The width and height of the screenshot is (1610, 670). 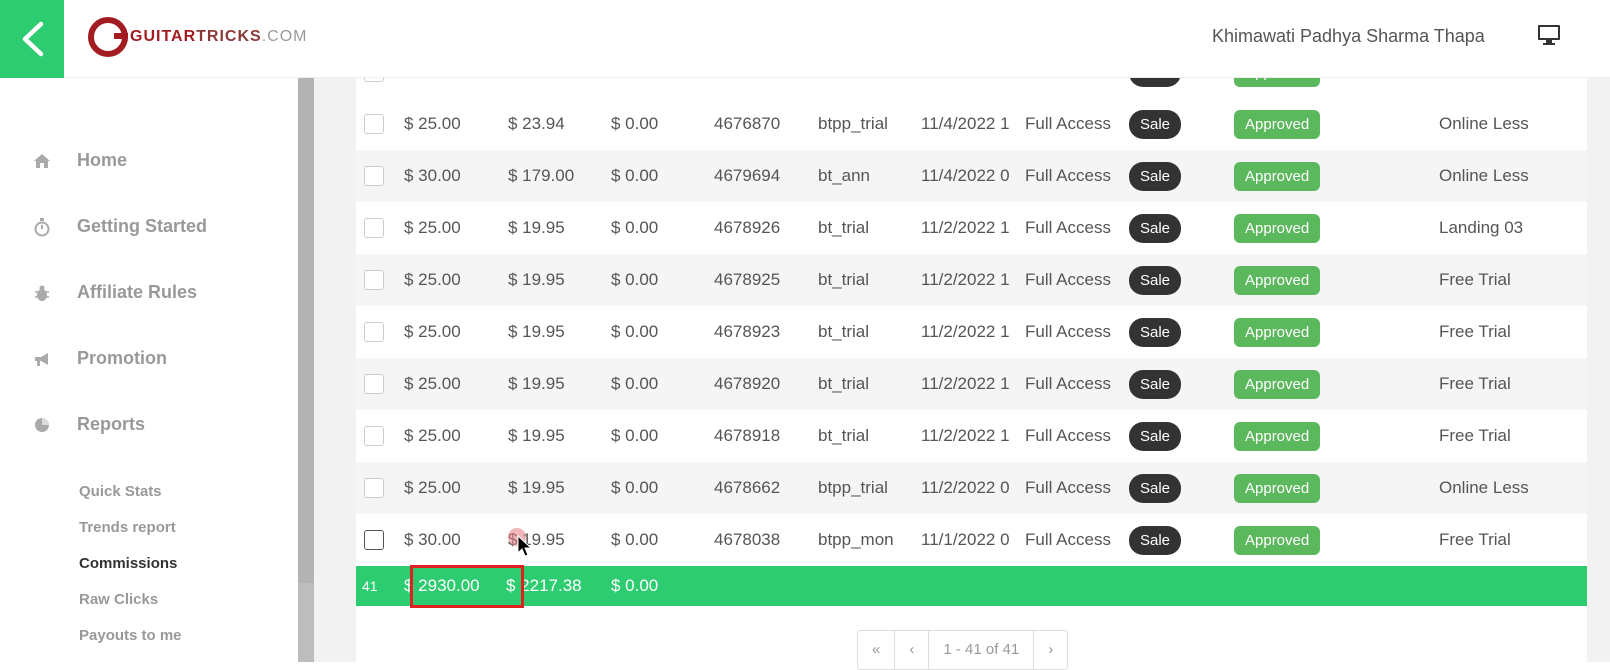 What do you see at coordinates (1050, 650) in the screenshot?
I see `pagination-next-button: ›` at bounding box center [1050, 650].